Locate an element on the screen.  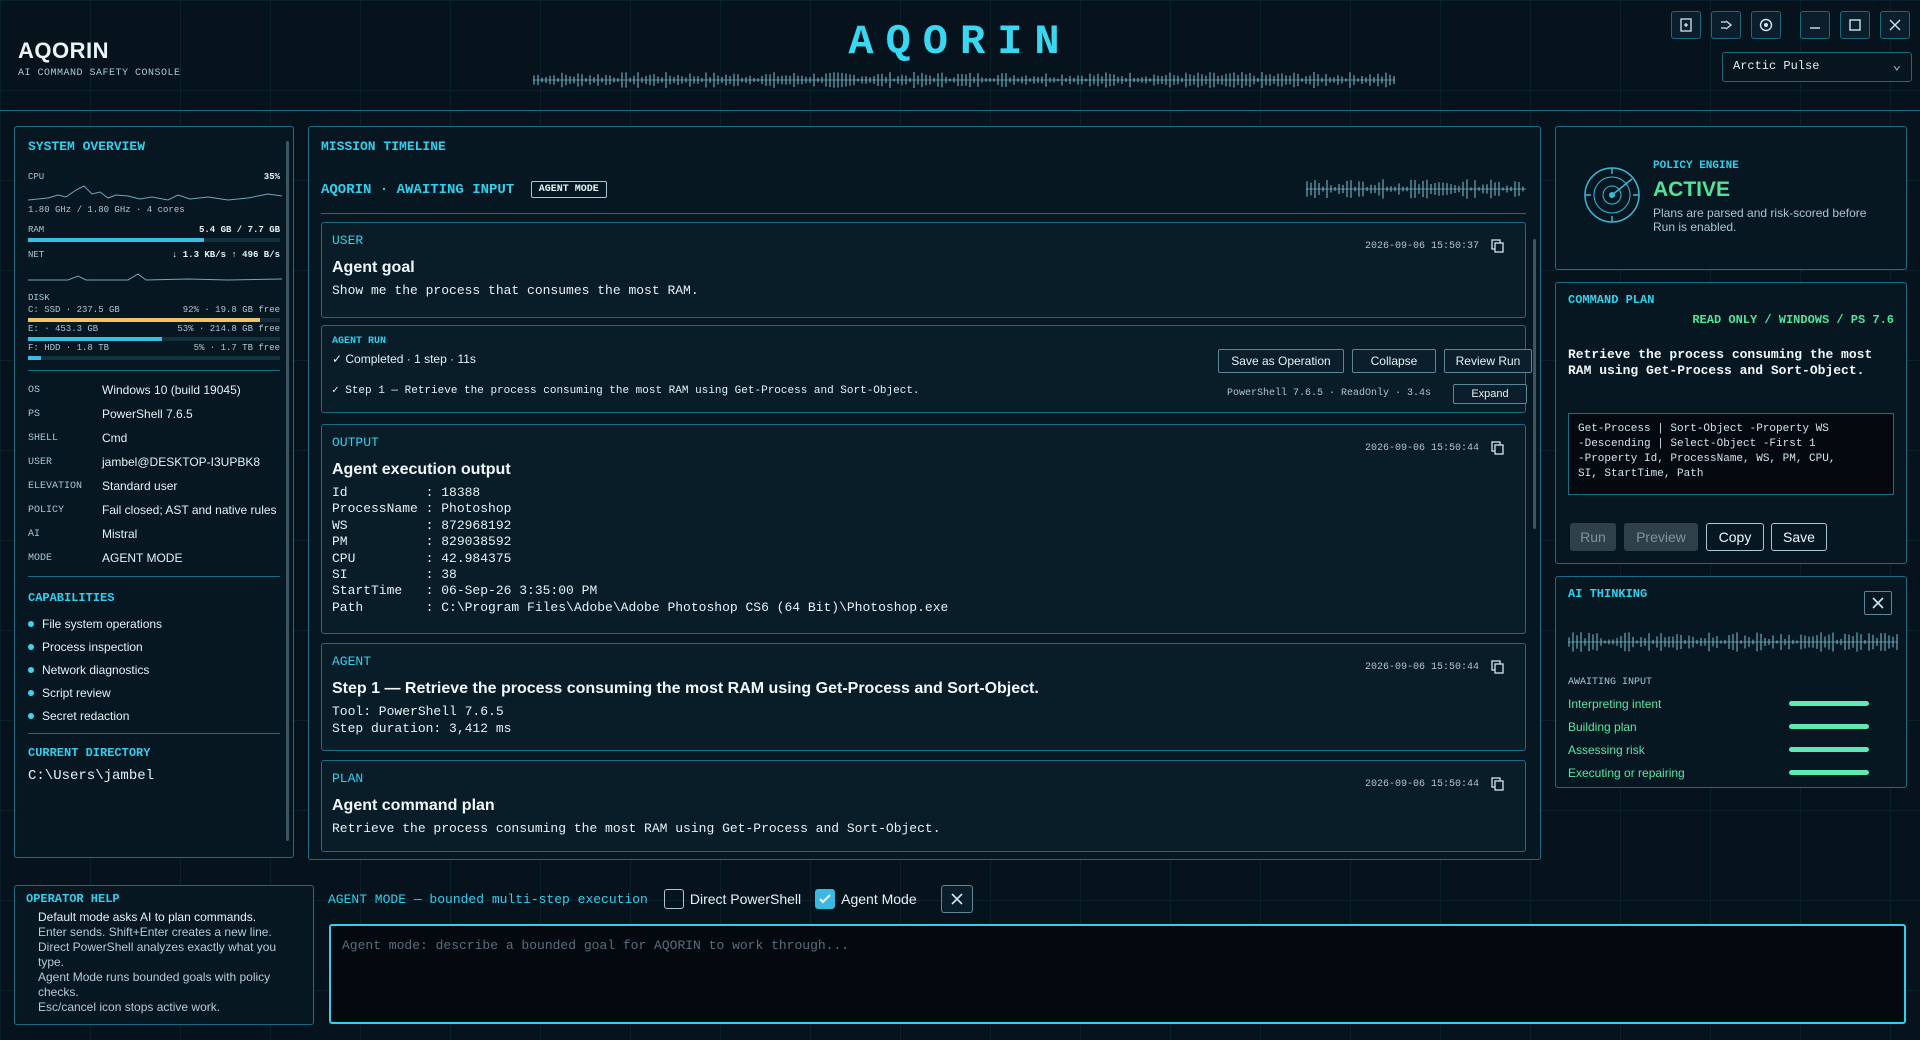
disk-name: C: SSD · 237.5 GB is located at coordinates (74, 310).